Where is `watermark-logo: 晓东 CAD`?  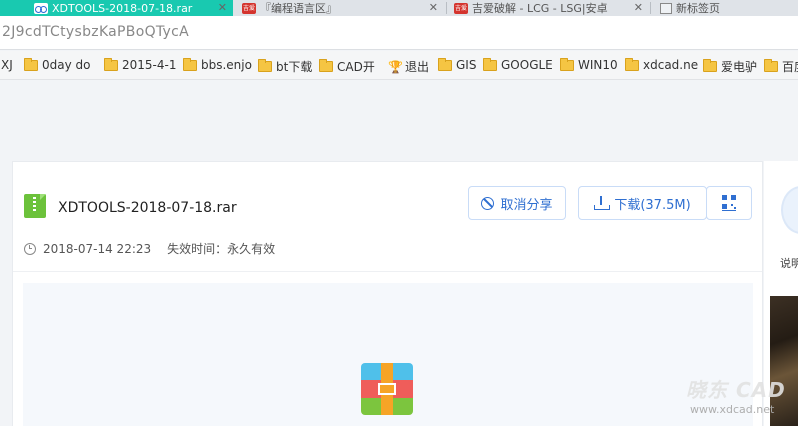
watermark-logo: 晓东 CAD is located at coordinates (736, 390).